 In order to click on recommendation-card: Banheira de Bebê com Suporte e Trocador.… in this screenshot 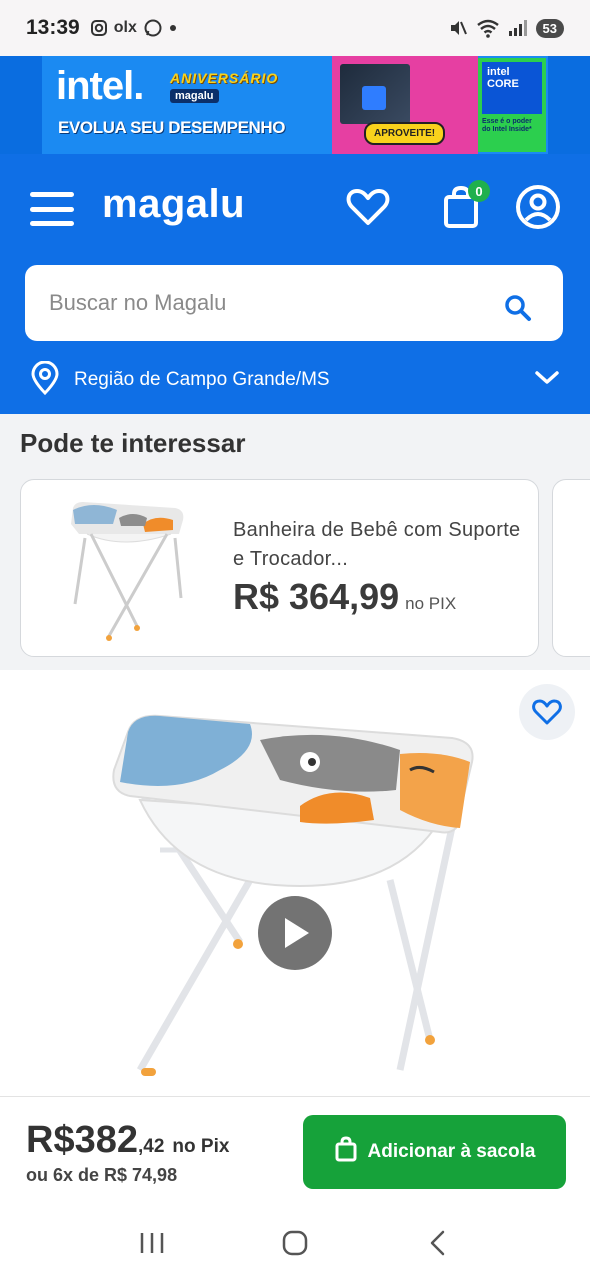, I will do `click(279, 568)`.